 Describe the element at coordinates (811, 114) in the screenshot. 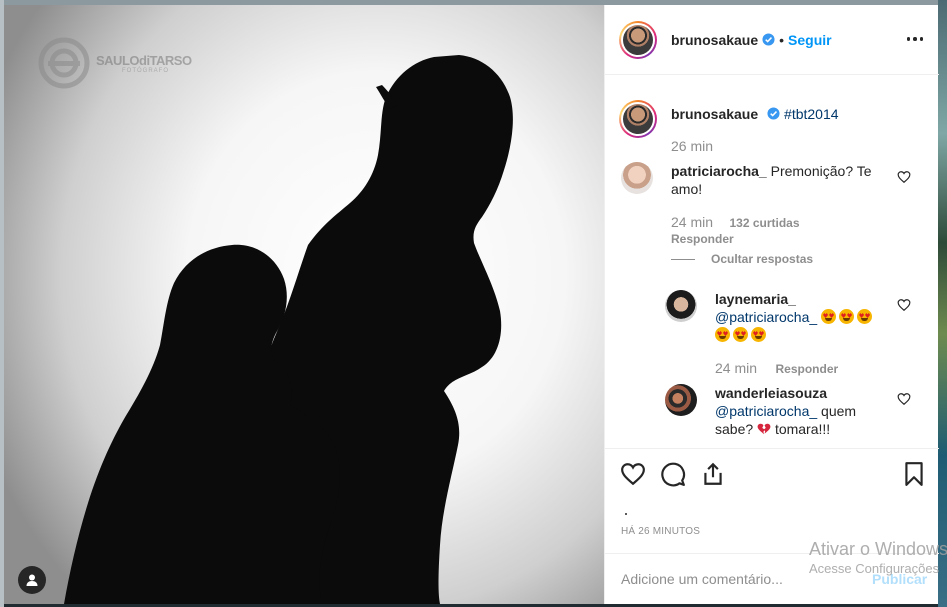

I see `caption-hashtag: #tbt2014` at that location.